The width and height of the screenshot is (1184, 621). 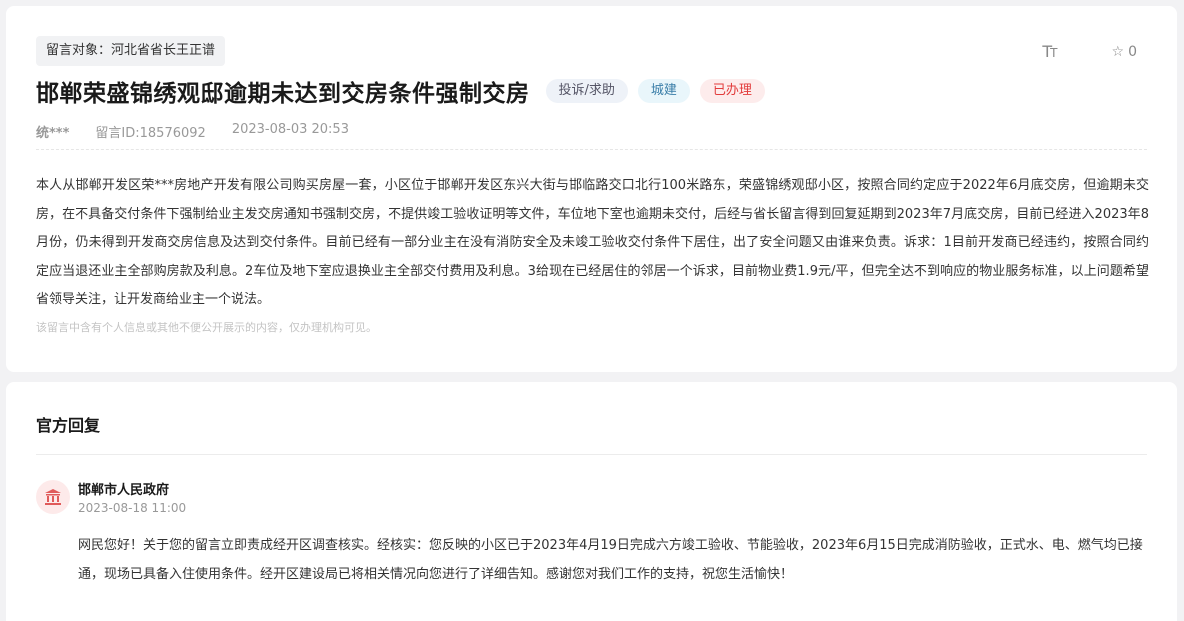 What do you see at coordinates (124, 490) in the screenshot?
I see `reply-organization: 邯郸市人民政府` at bounding box center [124, 490].